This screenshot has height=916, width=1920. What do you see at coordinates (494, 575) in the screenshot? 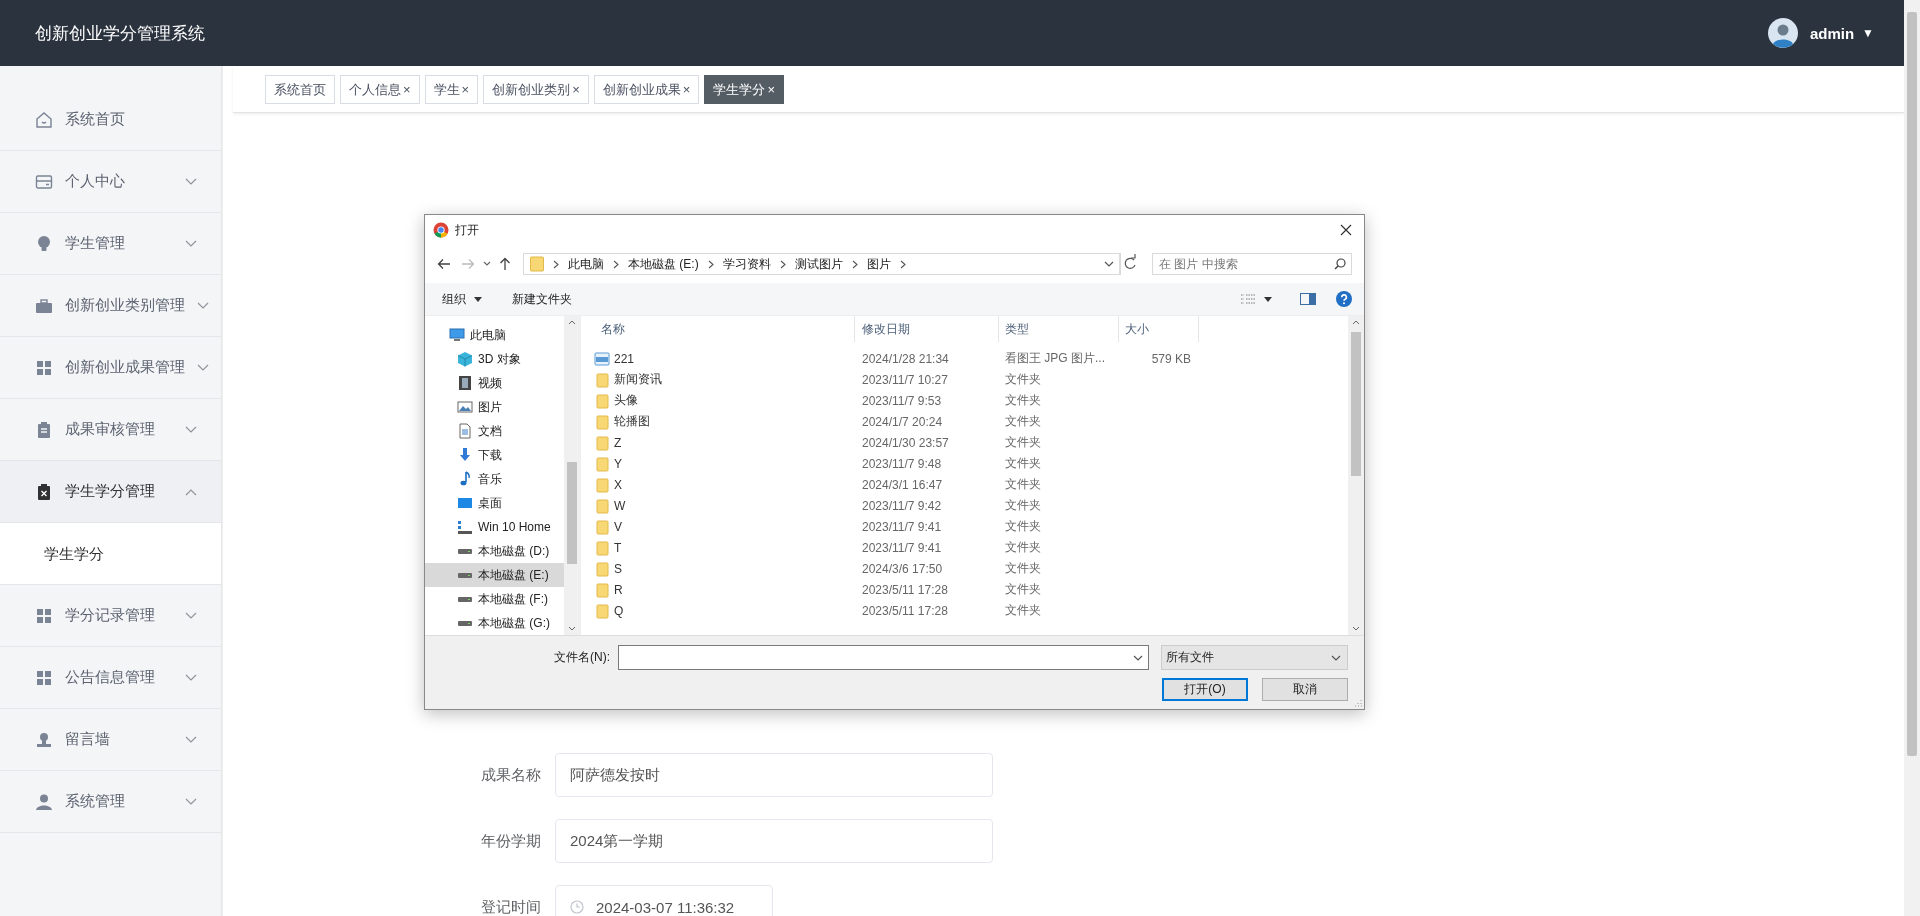
I see `tree-item: 本地磁盘 (E:)` at bounding box center [494, 575].